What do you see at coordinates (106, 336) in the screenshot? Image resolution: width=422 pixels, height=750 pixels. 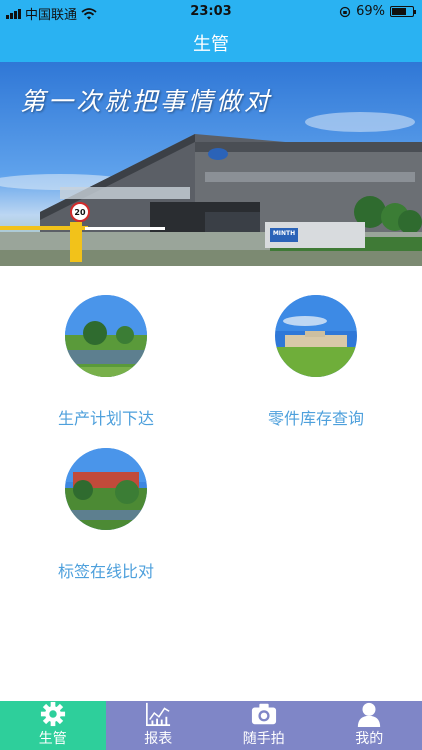 I see `park-pond-photo-icon` at bounding box center [106, 336].